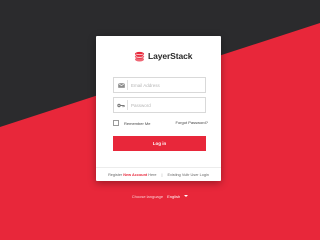 Image resolution: width=320 pixels, height=240 pixels. What do you see at coordinates (137, 123) in the screenshot?
I see `remember-me-label: Remember Me` at bounding box center [137, 123].